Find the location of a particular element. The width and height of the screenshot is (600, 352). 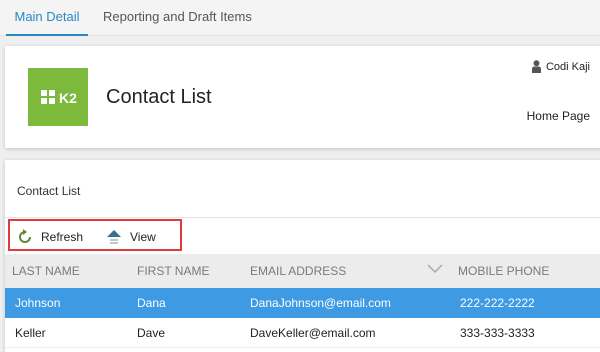

refresh-button: Refresh is located at coordinates (50, 237).